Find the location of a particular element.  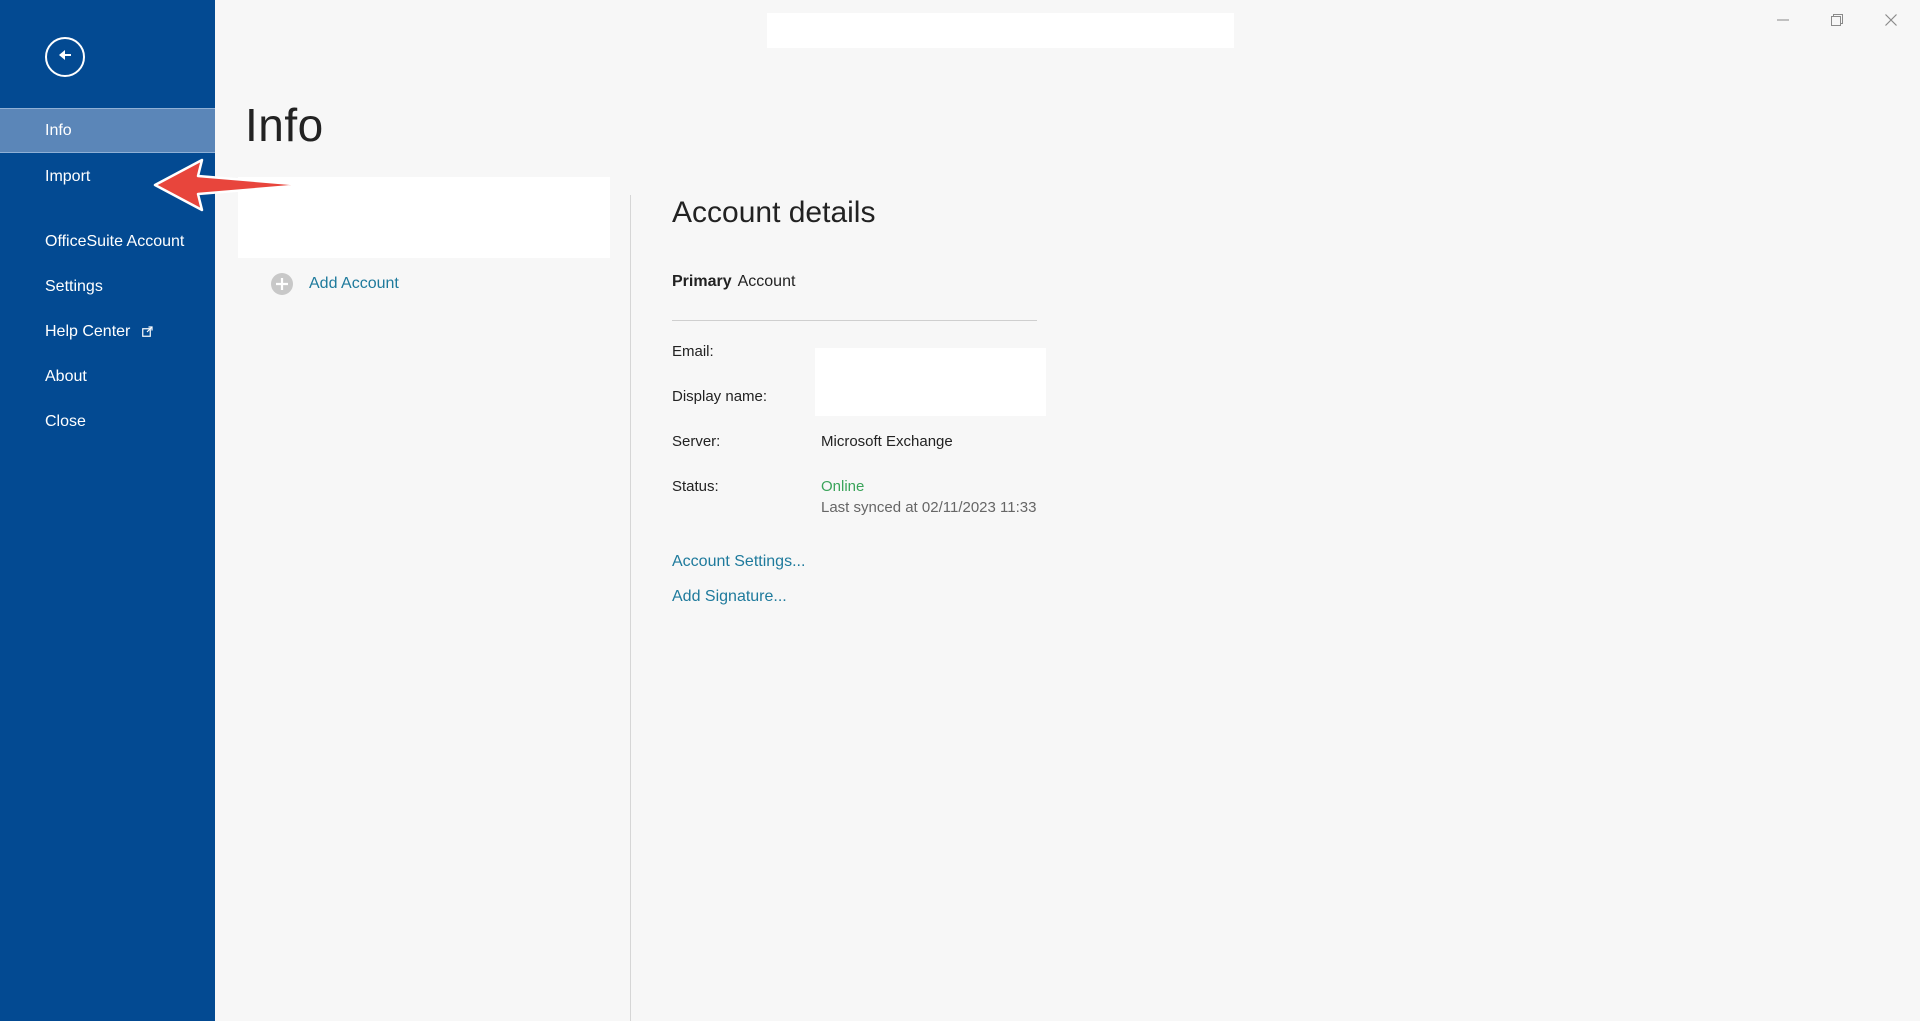

primary-rest-label: Account is located at coordinates (766, 281).